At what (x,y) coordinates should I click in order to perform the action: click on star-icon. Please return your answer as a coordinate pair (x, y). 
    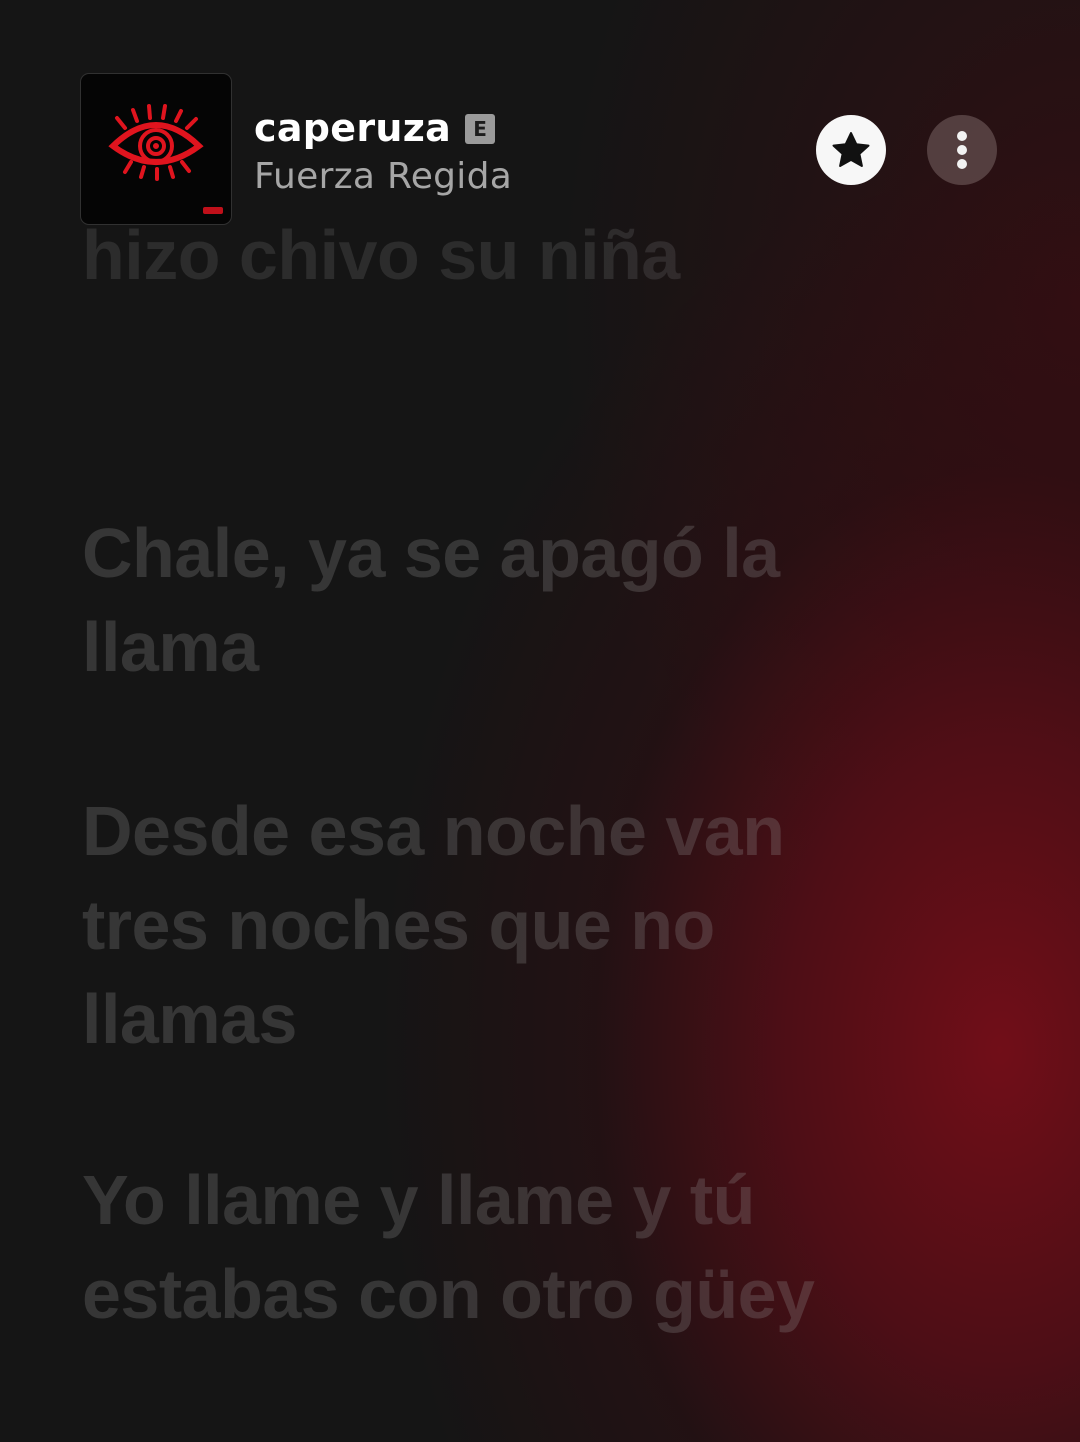
    Looking at the image, I should click on (851, 149).